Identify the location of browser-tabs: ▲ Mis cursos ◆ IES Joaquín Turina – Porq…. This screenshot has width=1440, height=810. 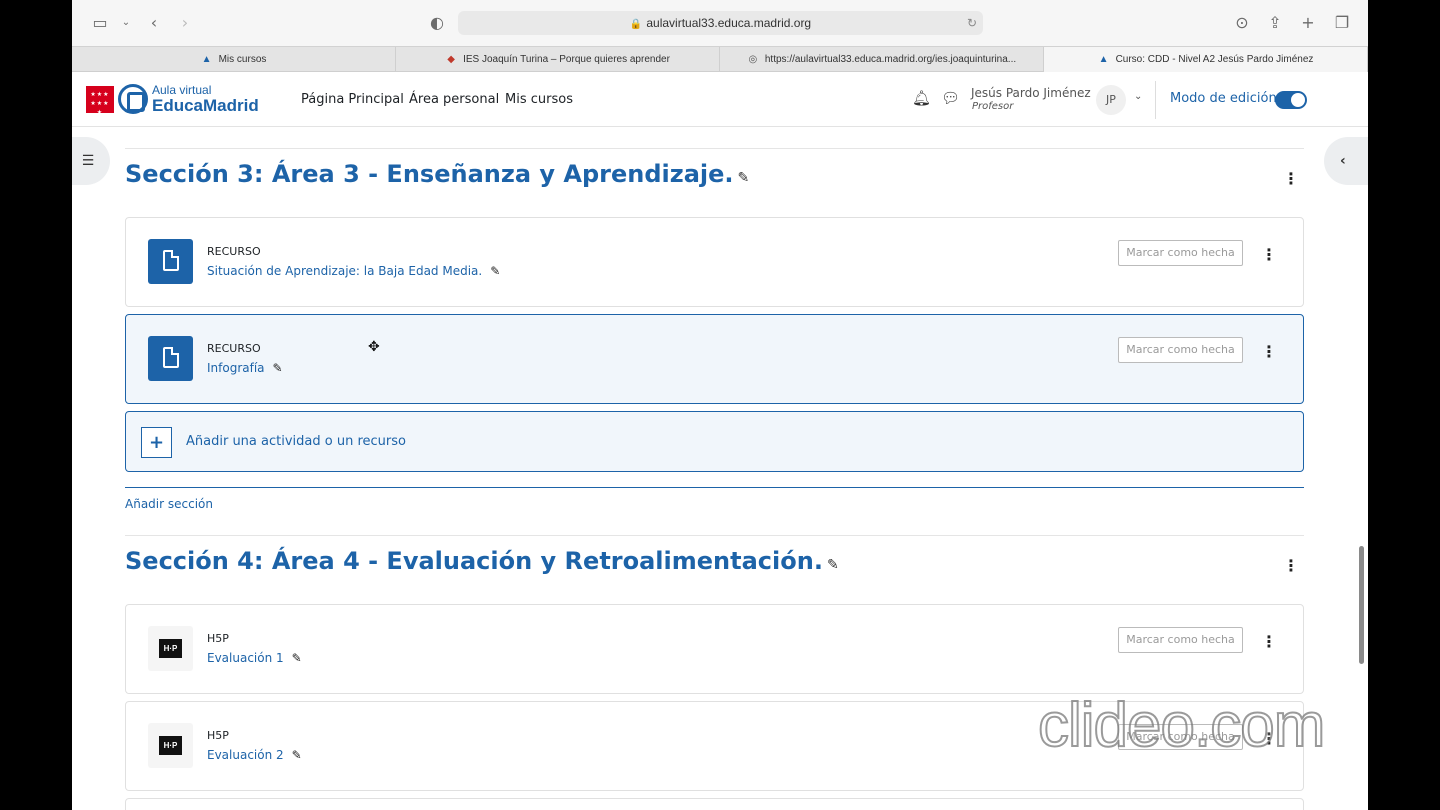
(720, 59).